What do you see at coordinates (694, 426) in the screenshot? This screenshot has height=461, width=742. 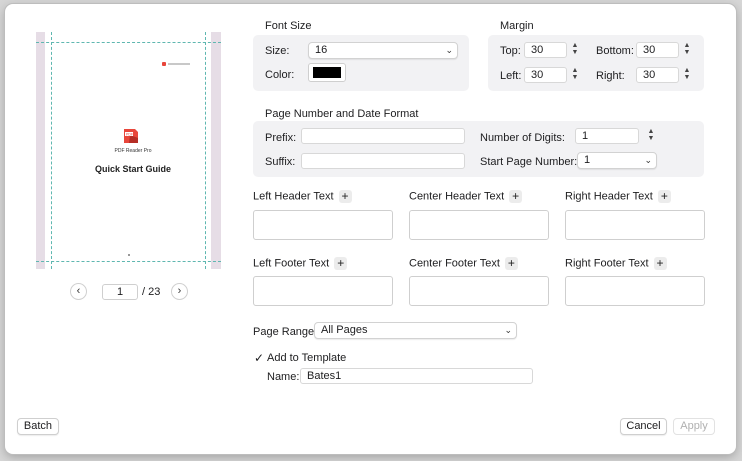 I see `apply-button: Apply` at bounding box center [694, 426].